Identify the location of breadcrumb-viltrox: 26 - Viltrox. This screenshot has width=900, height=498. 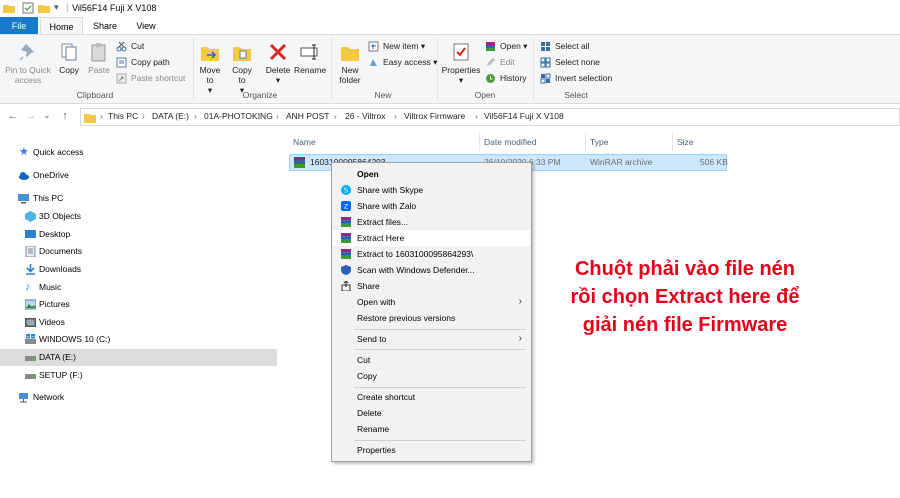
(365, 116).